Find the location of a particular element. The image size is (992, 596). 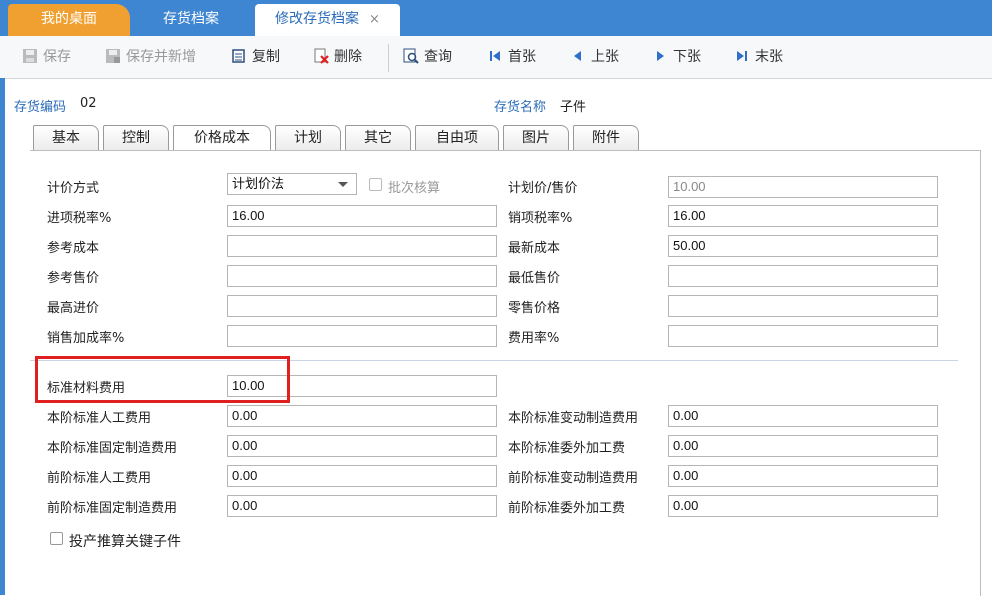

delete-label: 删除 is located at coordinates (348, 57).